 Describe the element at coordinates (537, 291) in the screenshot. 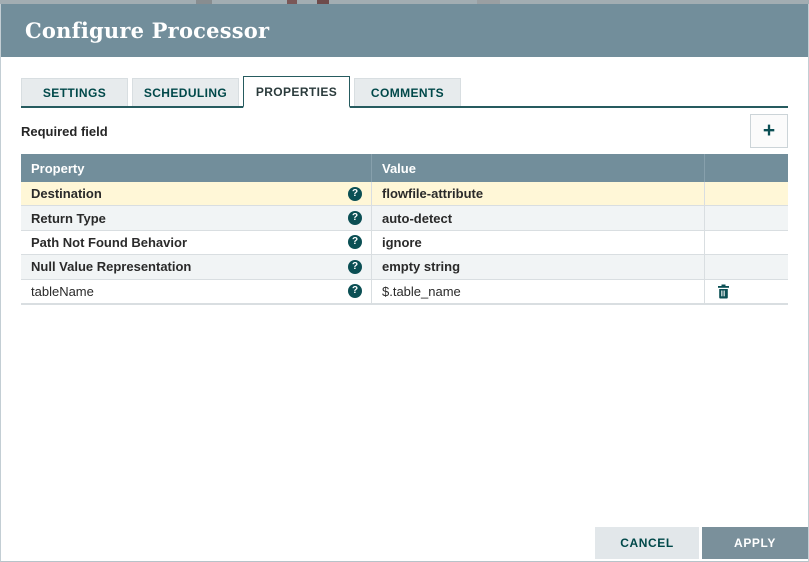

I see `value-cell: $.table_name` at that location.